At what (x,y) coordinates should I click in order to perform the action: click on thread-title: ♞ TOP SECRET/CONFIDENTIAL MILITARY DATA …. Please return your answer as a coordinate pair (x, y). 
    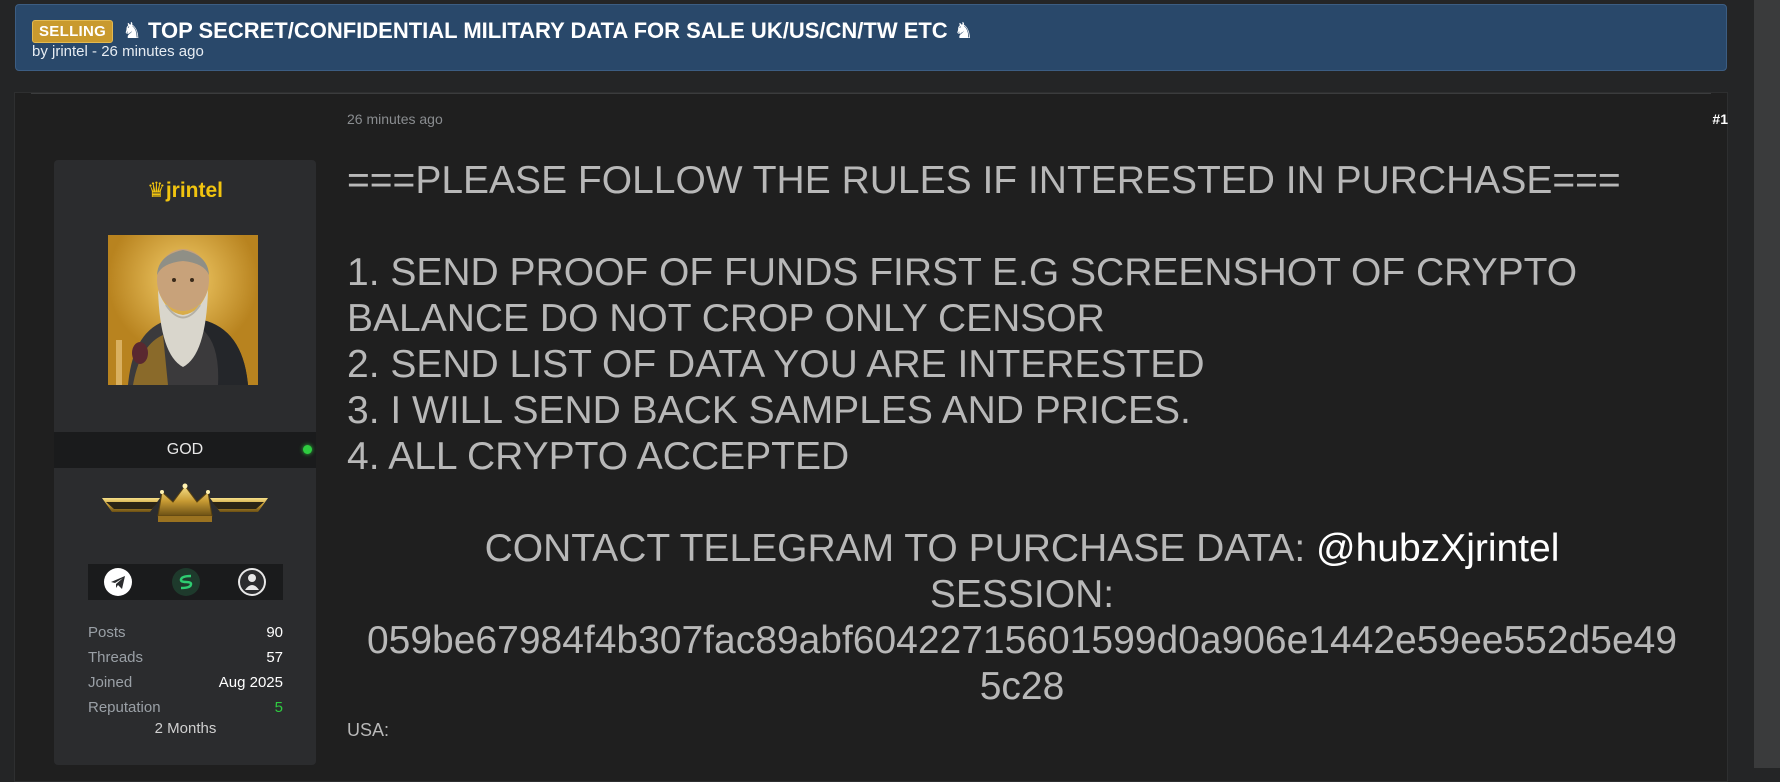
    Looking at the image, I should click on (548, 30).